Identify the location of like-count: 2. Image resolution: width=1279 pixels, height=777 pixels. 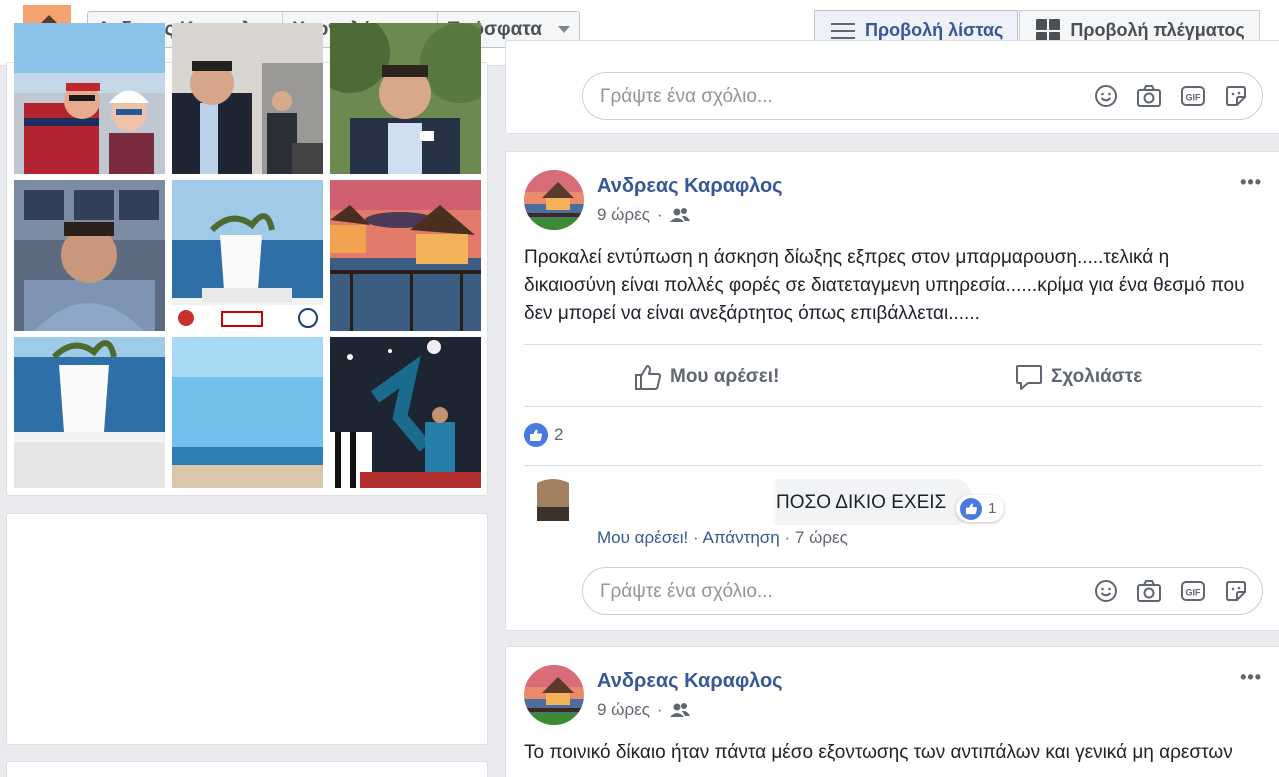
(559, 434).